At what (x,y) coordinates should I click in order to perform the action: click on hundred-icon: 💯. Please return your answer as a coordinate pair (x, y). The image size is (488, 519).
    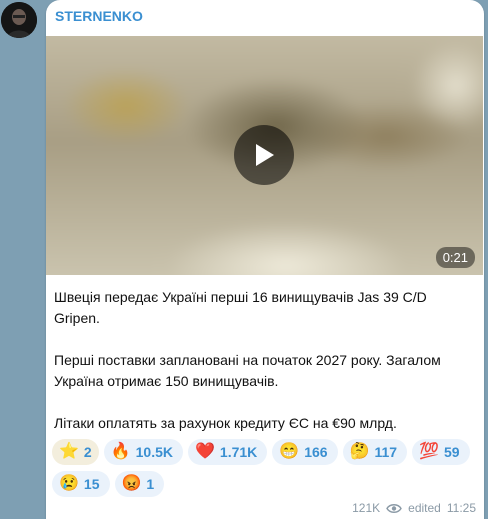
    Looking at the image, I should click on (429, 451).